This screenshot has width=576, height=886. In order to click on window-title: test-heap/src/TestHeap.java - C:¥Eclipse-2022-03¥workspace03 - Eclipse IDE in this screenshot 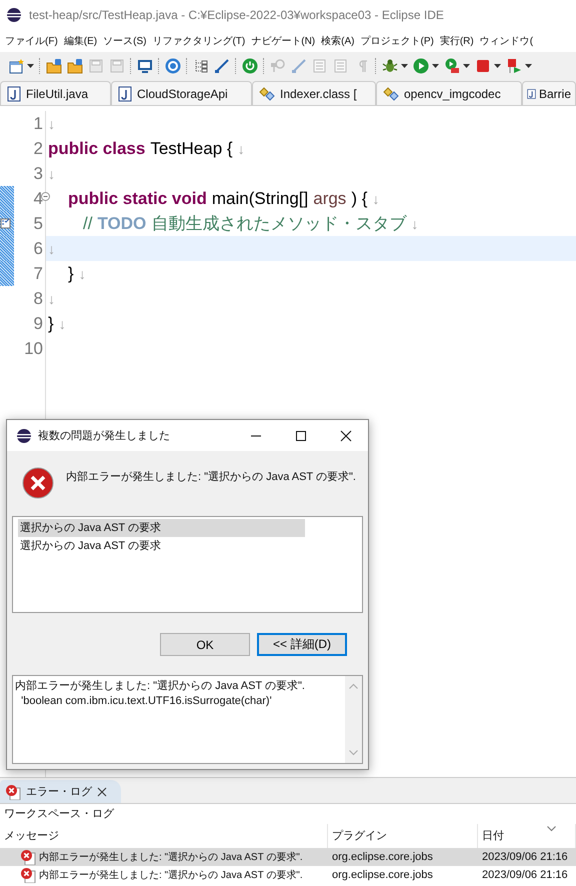, I will do `click(236, 15)`.